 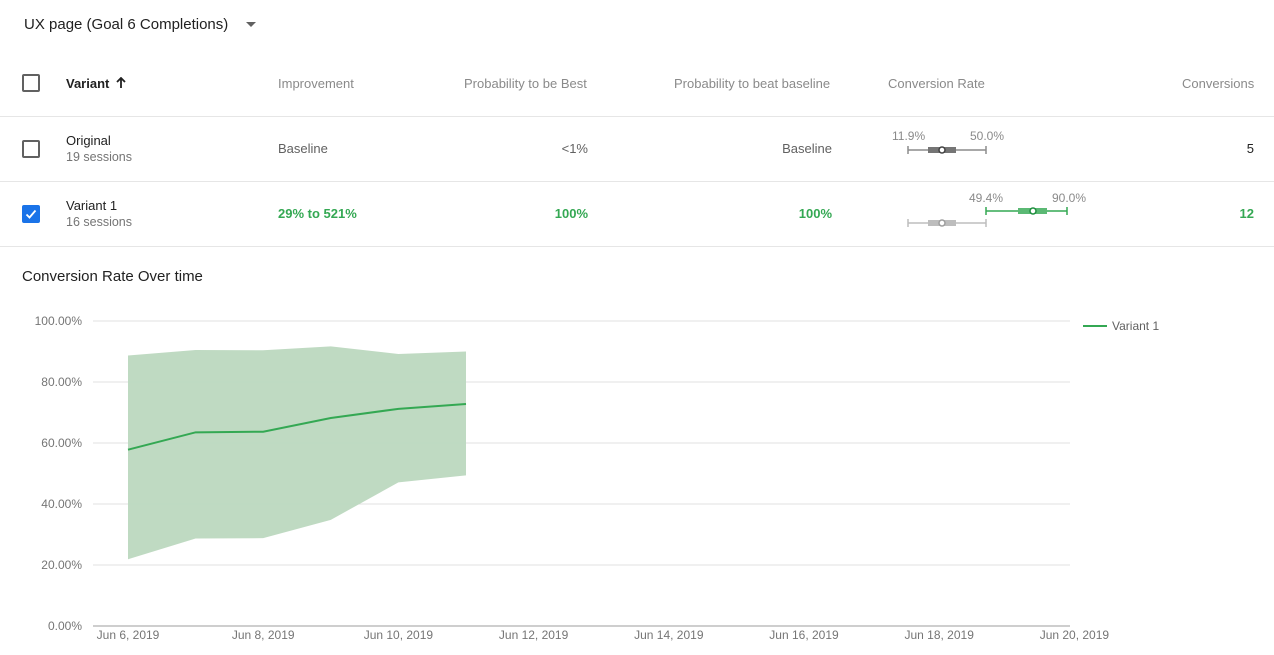 I want to click on y-tick-label: 100.00%, so click(x=59, y=321).